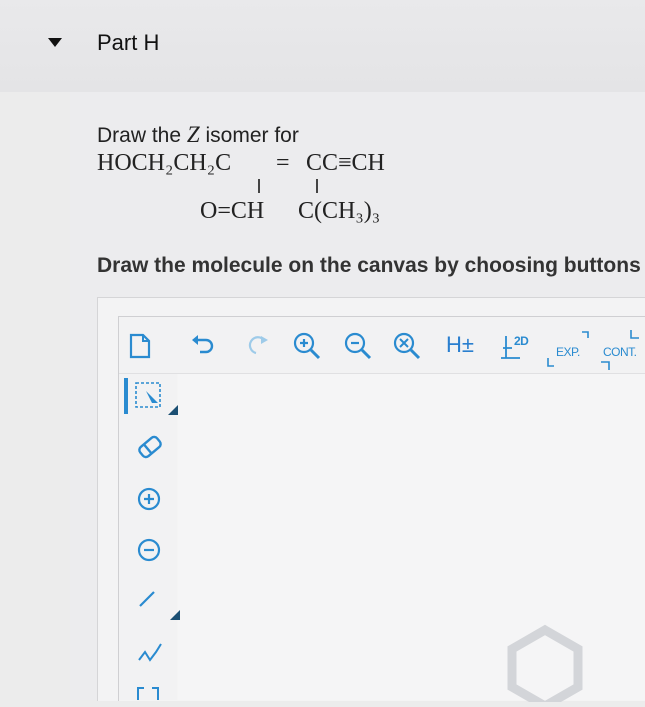 The height and width of the screenshot is (707, 645). Describe the element at coordinates (193, 134) in the screenshot. I see `prompt-isomer-var: Z` at that location.